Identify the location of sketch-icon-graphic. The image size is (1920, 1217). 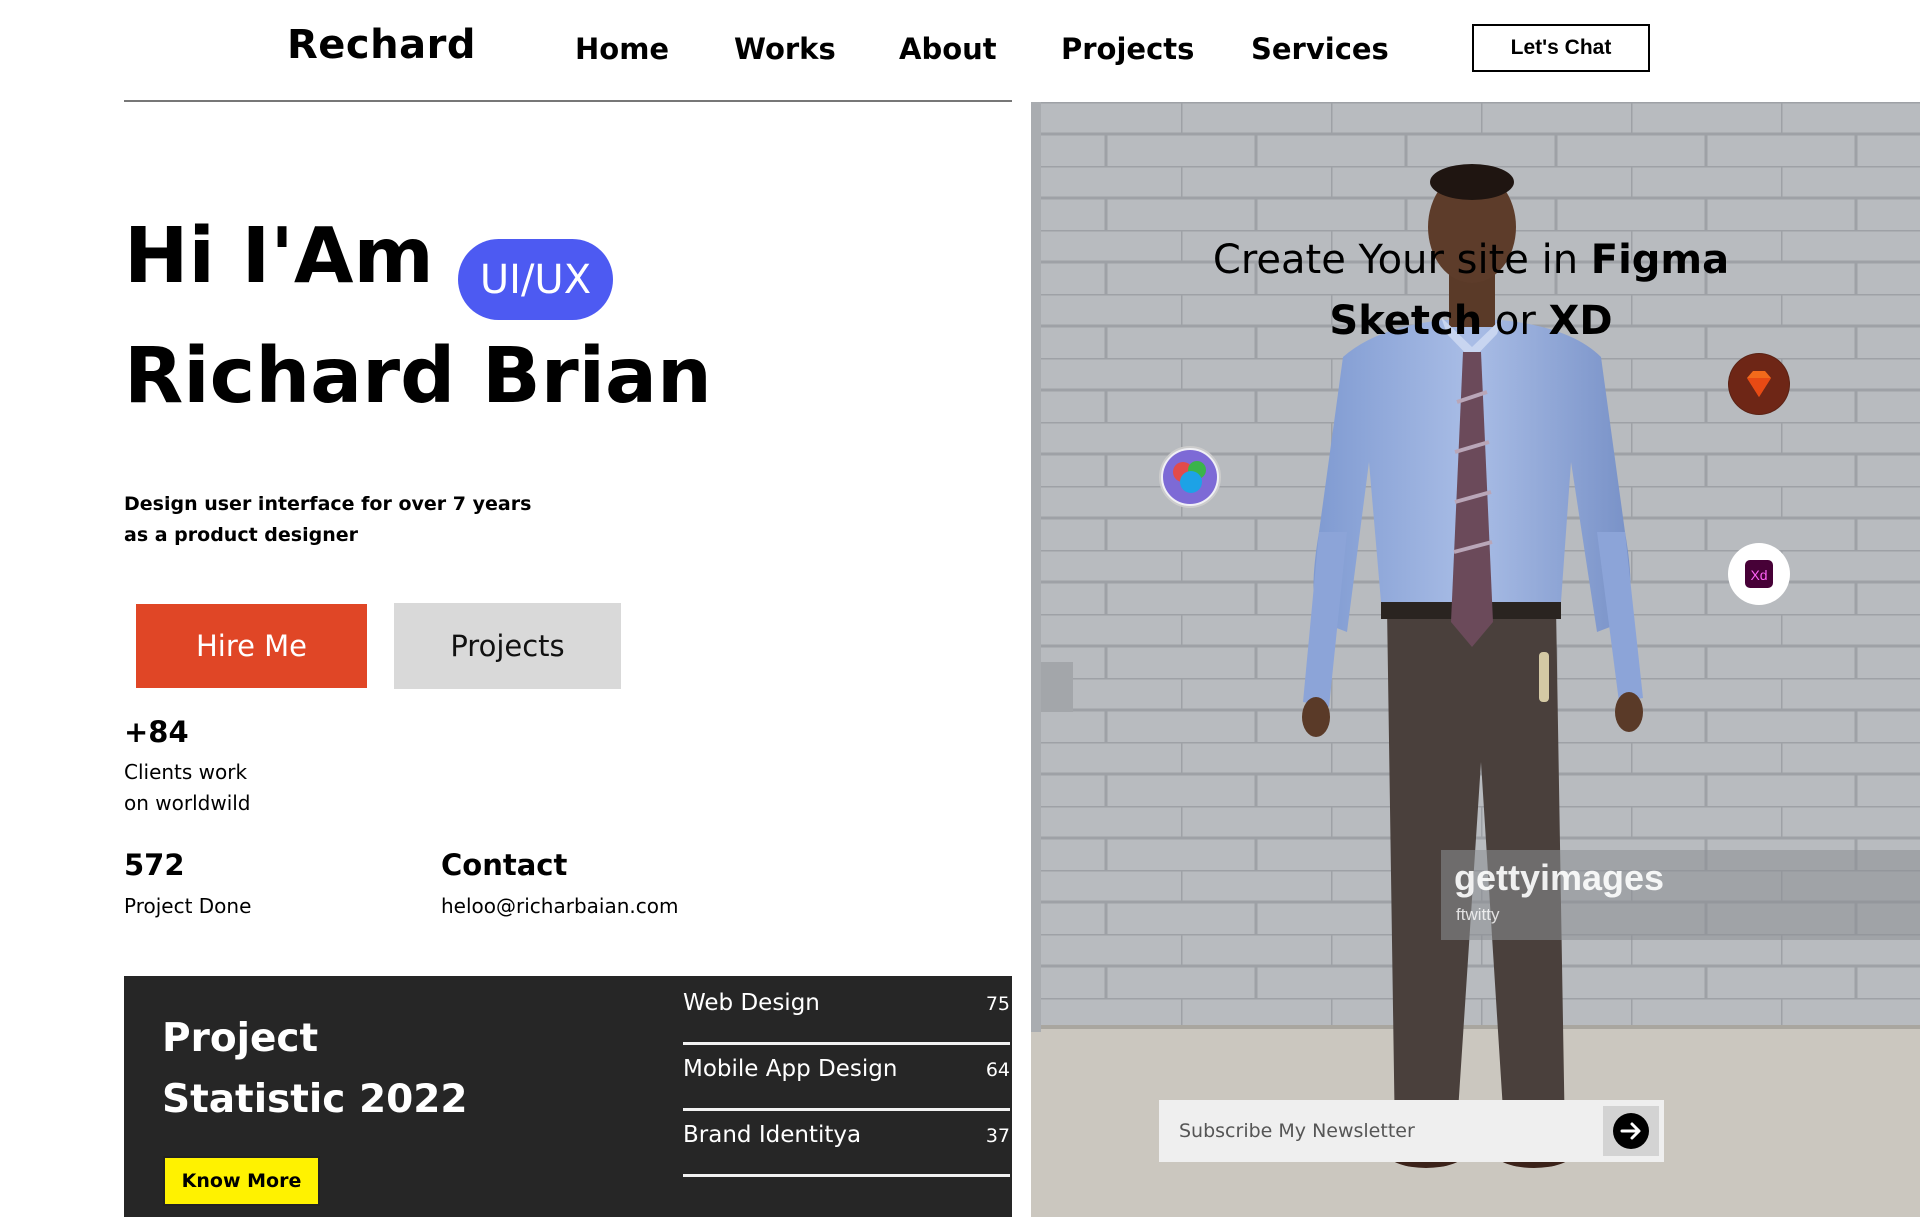
(1759, 384).